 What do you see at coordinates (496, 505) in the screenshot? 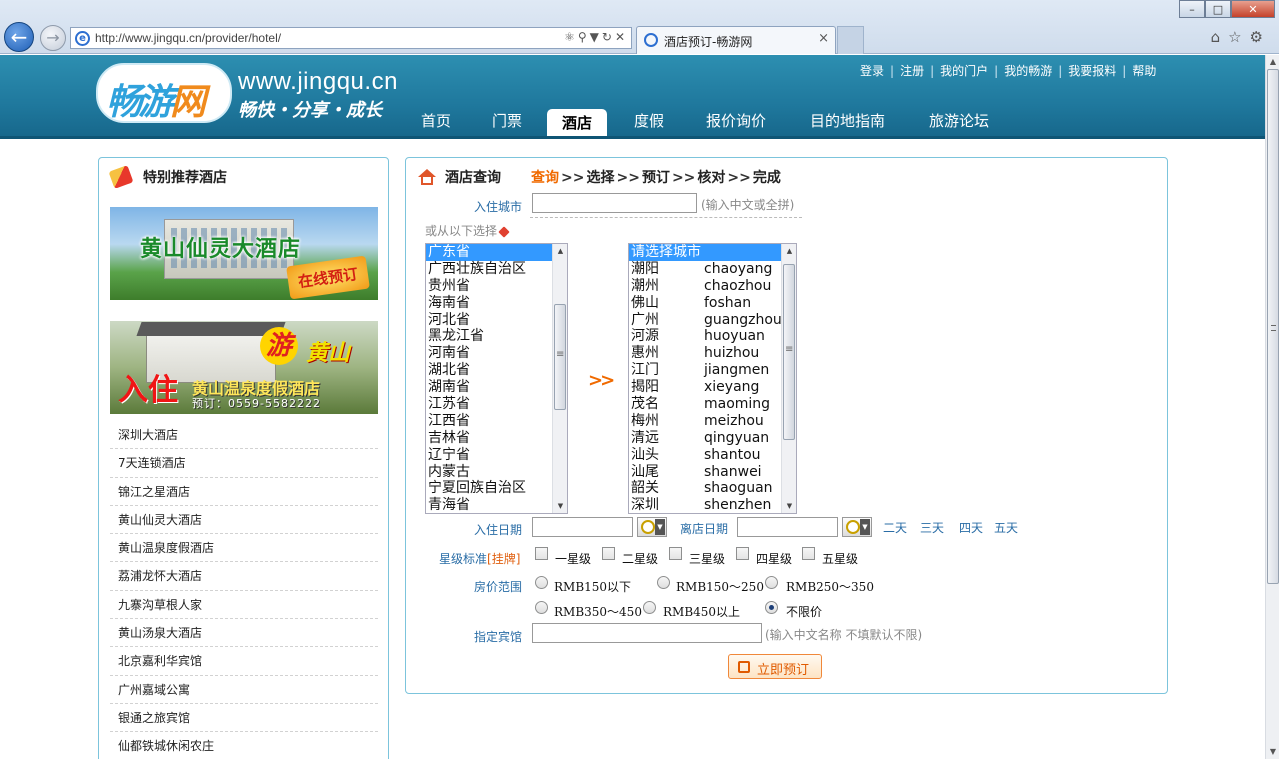
I see `province-option: 青海省` at bounding box center [496, 505].